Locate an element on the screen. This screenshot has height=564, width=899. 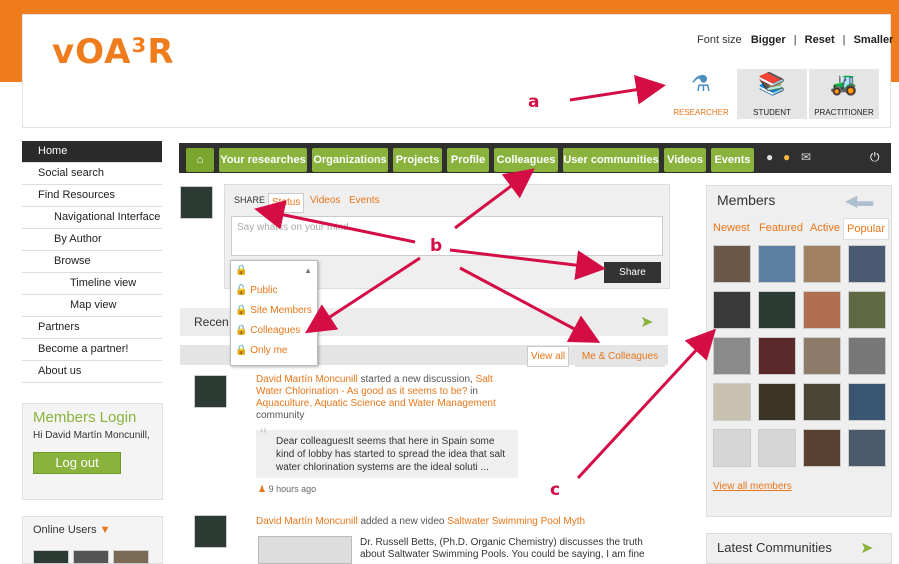
arrow-c is located at coordinates (646, 404).